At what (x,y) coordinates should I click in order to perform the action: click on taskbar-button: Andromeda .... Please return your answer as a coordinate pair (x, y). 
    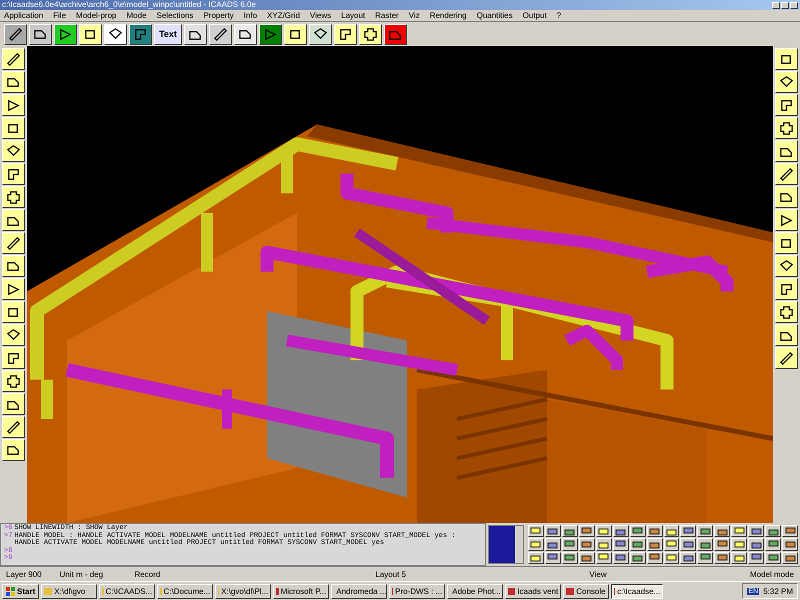
    Looking at the image, I should click on (359, 591).